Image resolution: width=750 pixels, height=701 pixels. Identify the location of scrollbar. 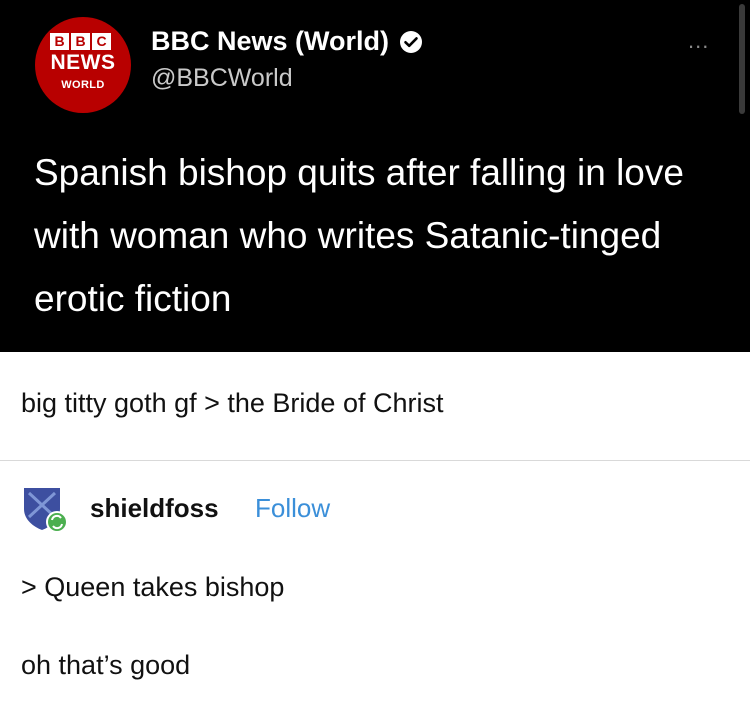
(742, 59).